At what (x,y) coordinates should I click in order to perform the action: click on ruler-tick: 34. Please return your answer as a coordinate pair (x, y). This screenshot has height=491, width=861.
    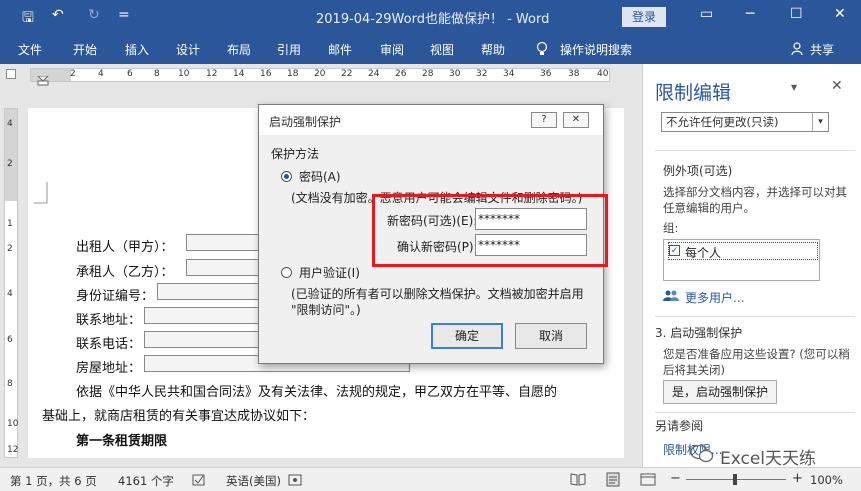
    Looking at the image, I should click on (509, 74).